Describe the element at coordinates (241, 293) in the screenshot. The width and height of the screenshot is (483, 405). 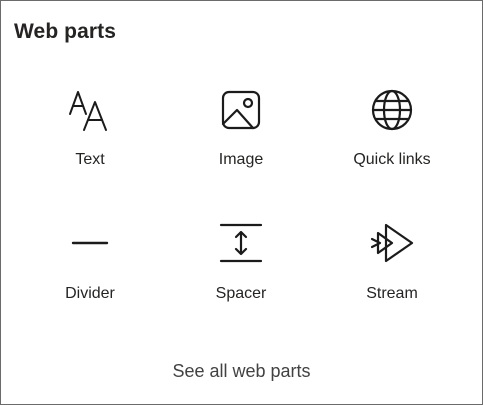
I see `web-part-label: Spacer` at that location.